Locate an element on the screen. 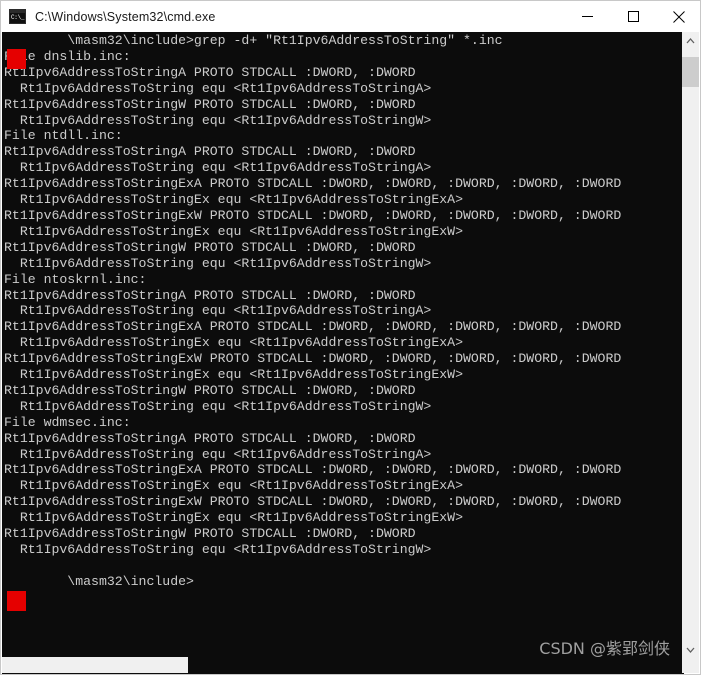 This screenshot has width=701, height=675. minimize-button is located at coordinates (587, 16).